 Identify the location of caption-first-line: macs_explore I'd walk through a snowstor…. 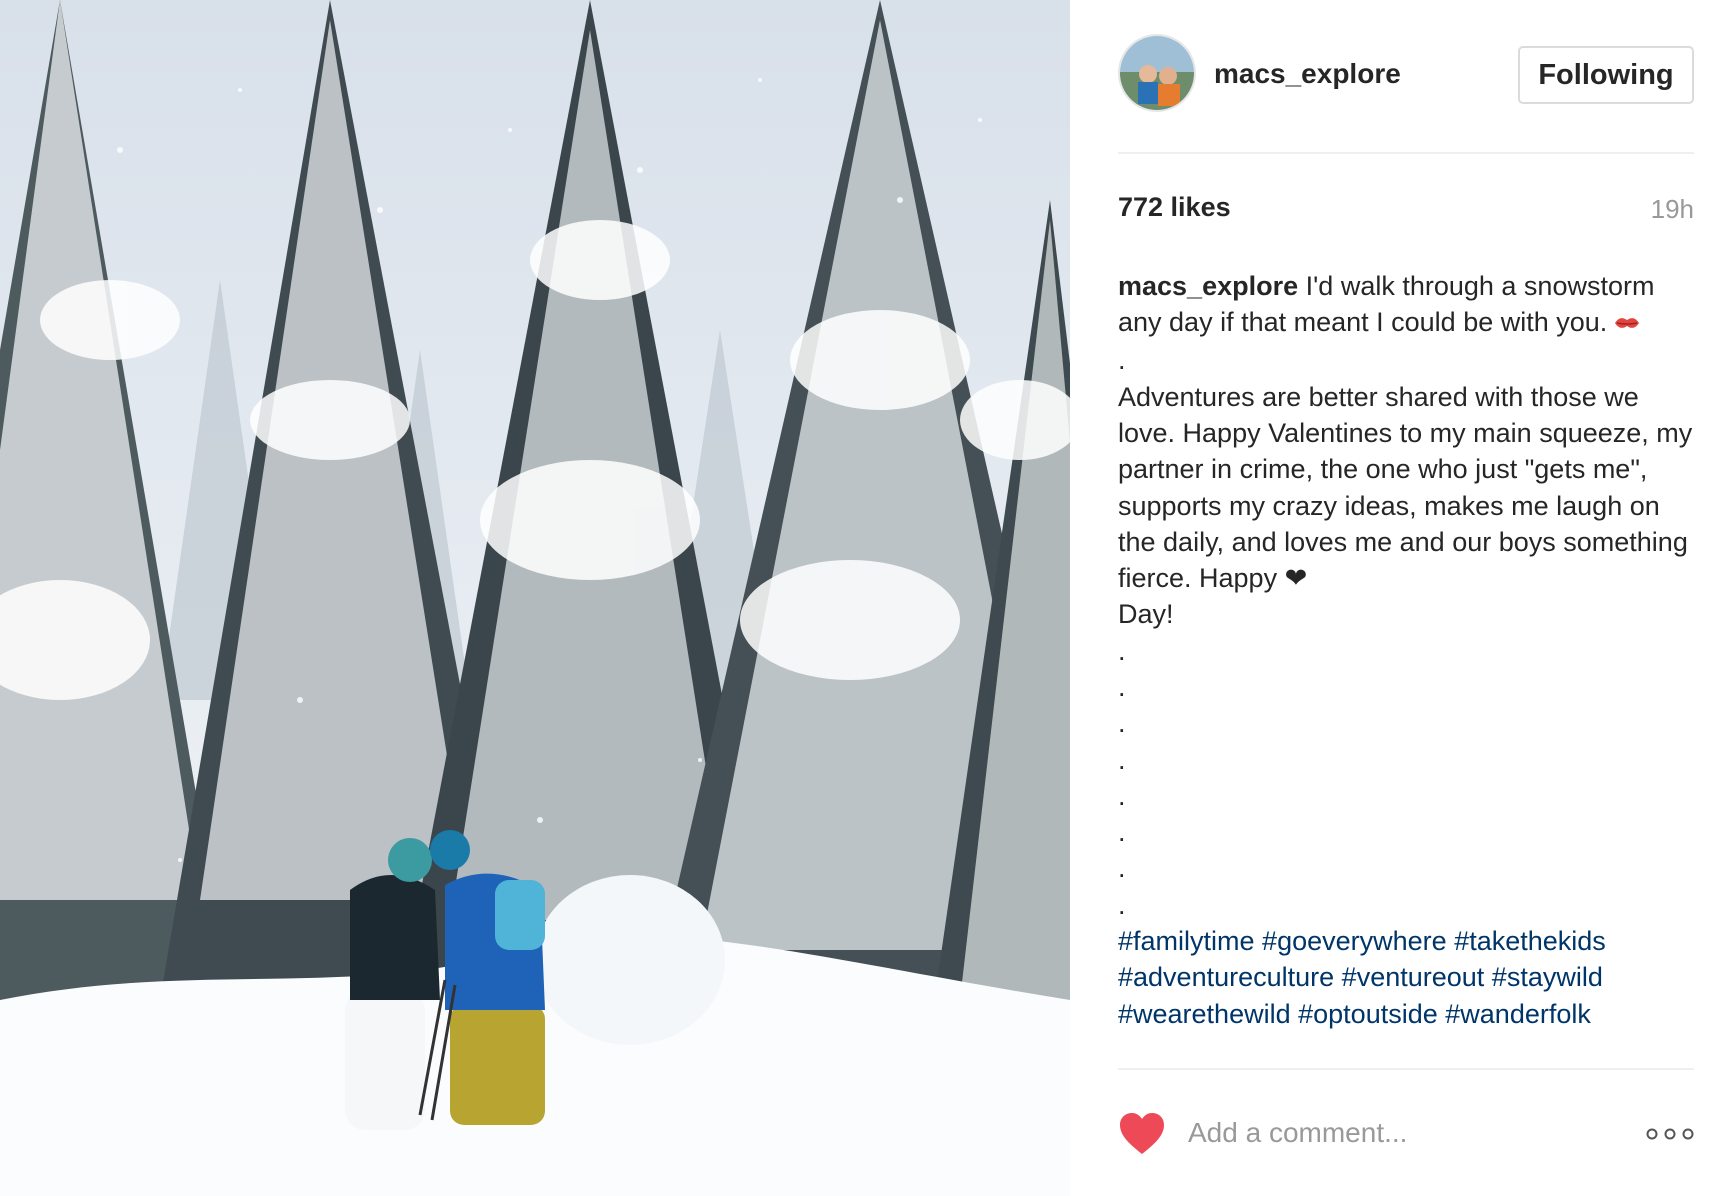
(1406, 305).